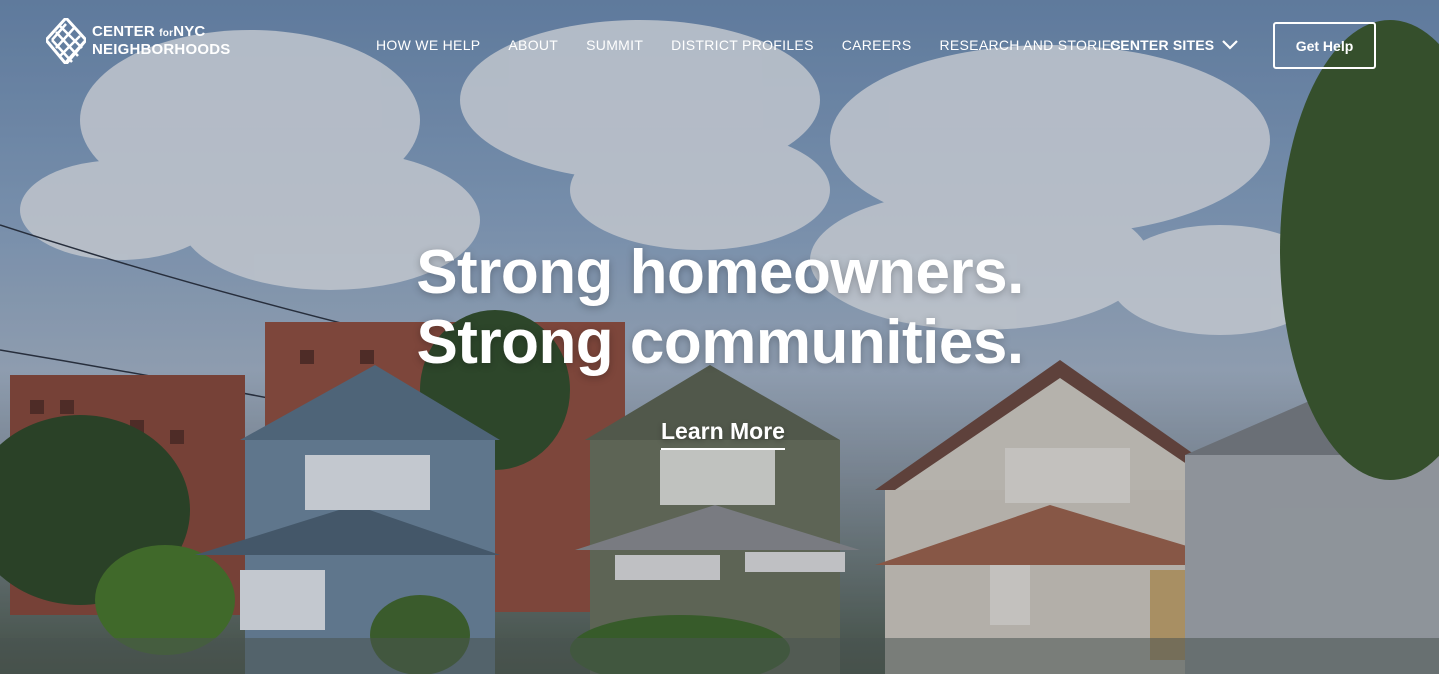  I want to click on chevron-down-icon, so click(1230, 45).